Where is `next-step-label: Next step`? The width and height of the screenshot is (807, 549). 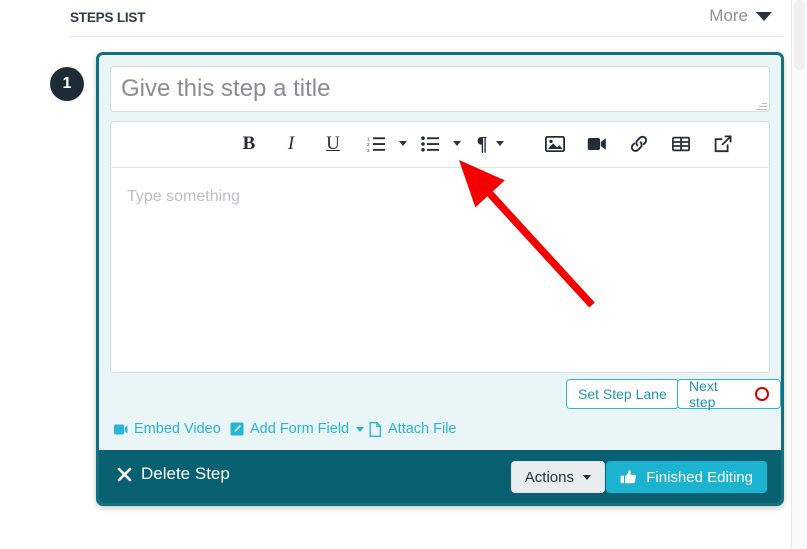
next-step-label: Next step is located at coordinates (703, 394).